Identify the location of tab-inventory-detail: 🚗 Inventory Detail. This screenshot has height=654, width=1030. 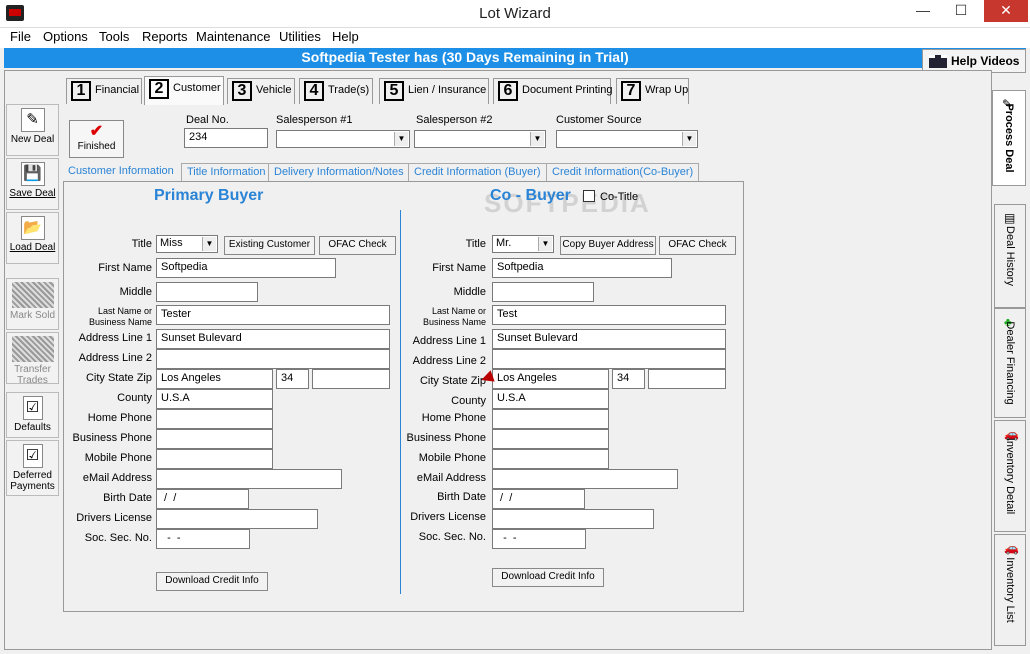
(1010, 476).